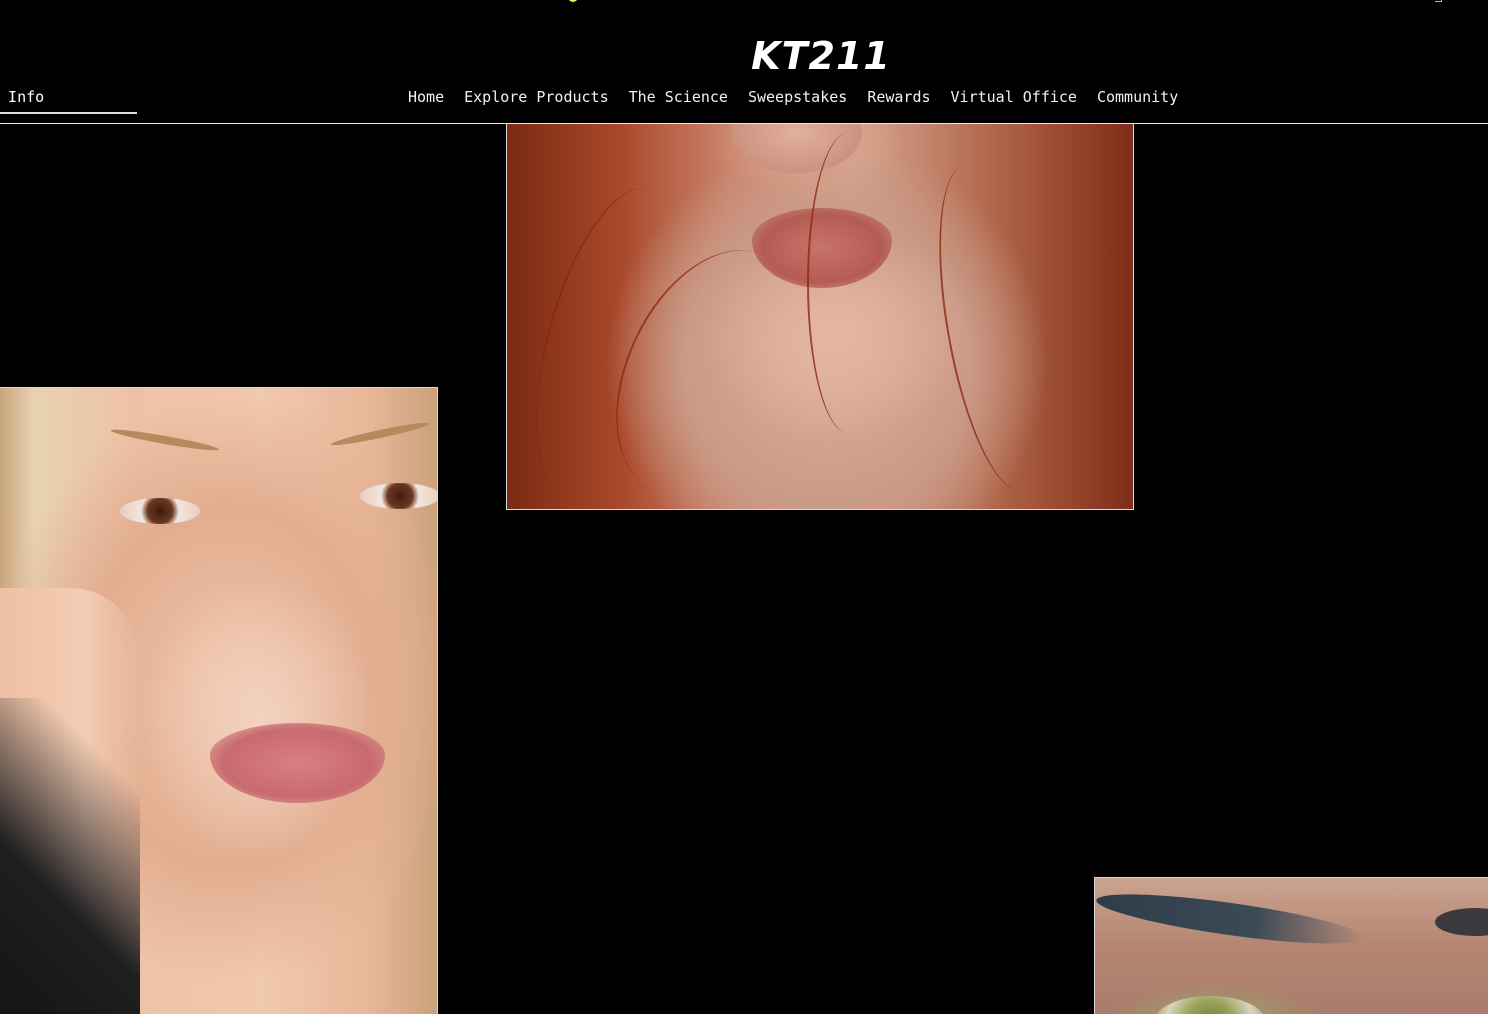 This screenshot has width=1488, height=1014. Describe the element at coordinates (536, 97) in the screenshot. I see `nav-item-explore-products: Explore Products` at that location.